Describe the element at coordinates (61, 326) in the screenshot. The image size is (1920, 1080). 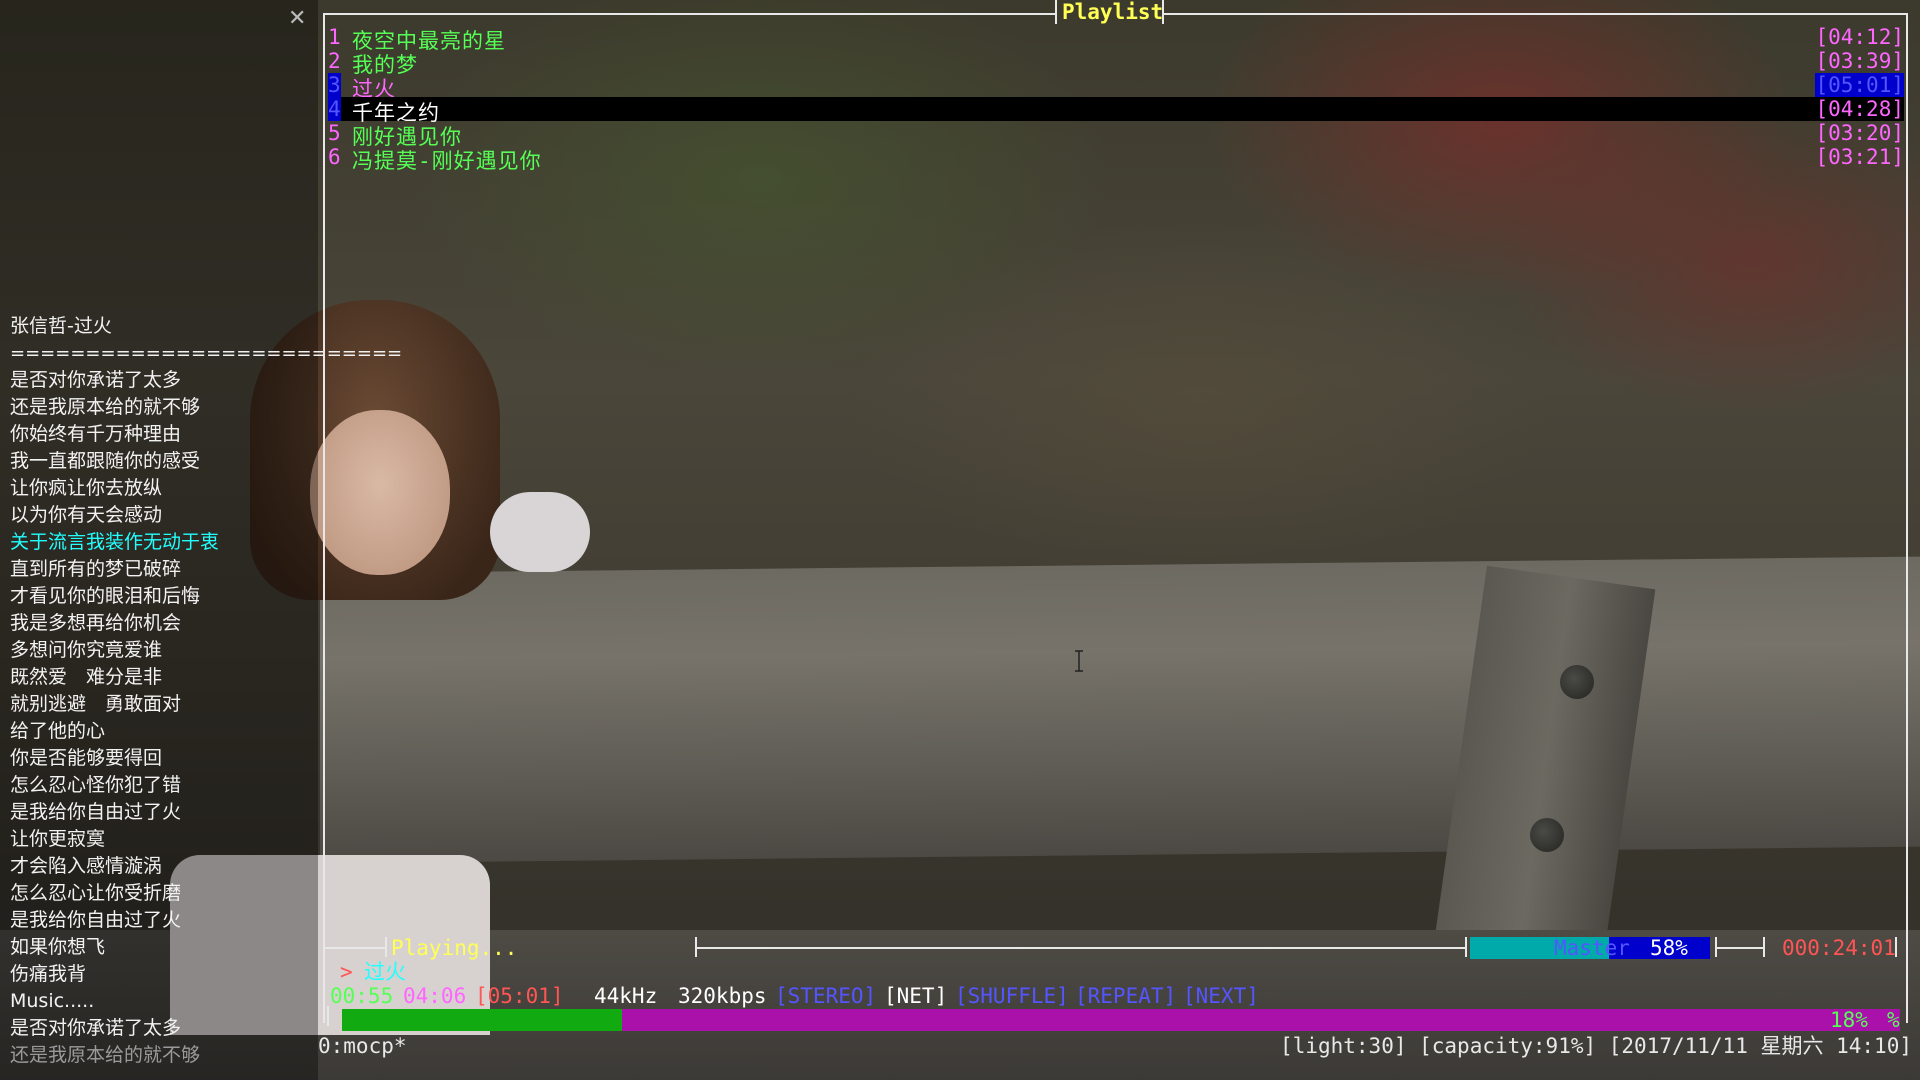
I see `lyrics-title: 张信哲-过火` at that location.